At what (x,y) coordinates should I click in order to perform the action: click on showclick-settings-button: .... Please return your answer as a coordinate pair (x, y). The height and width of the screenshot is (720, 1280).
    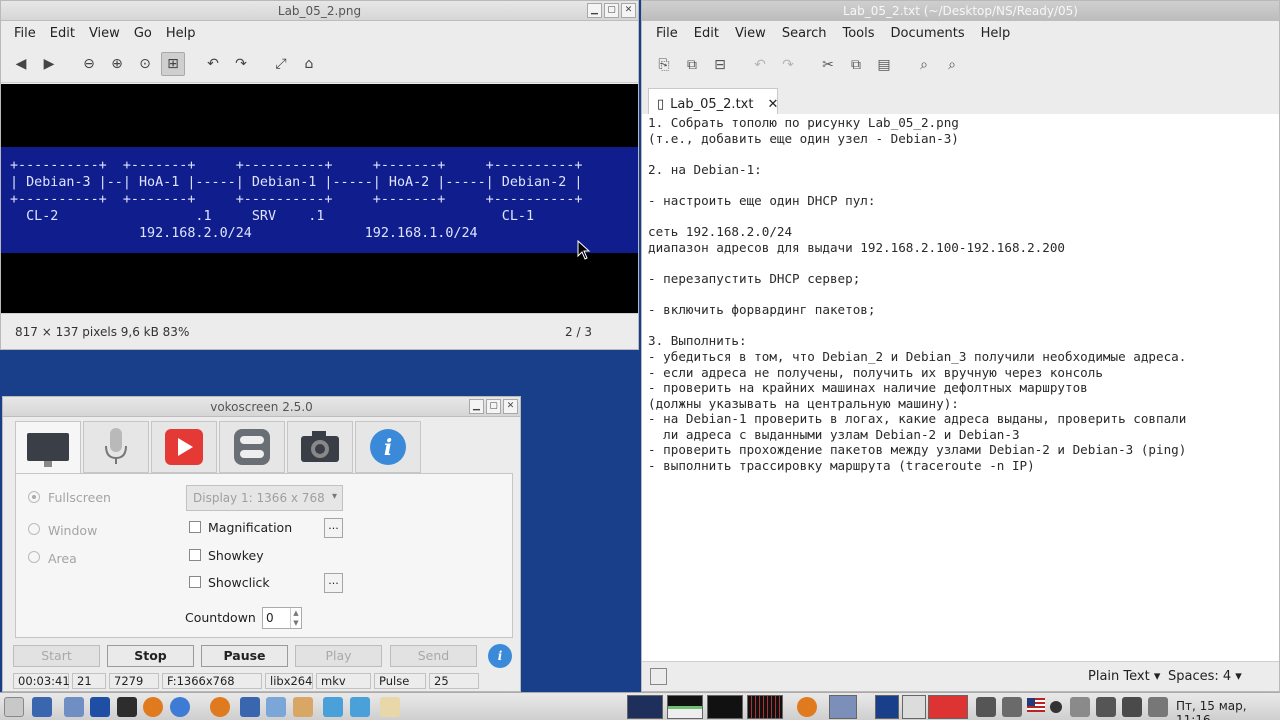
    Looking at the image, I should click on (333, 583).